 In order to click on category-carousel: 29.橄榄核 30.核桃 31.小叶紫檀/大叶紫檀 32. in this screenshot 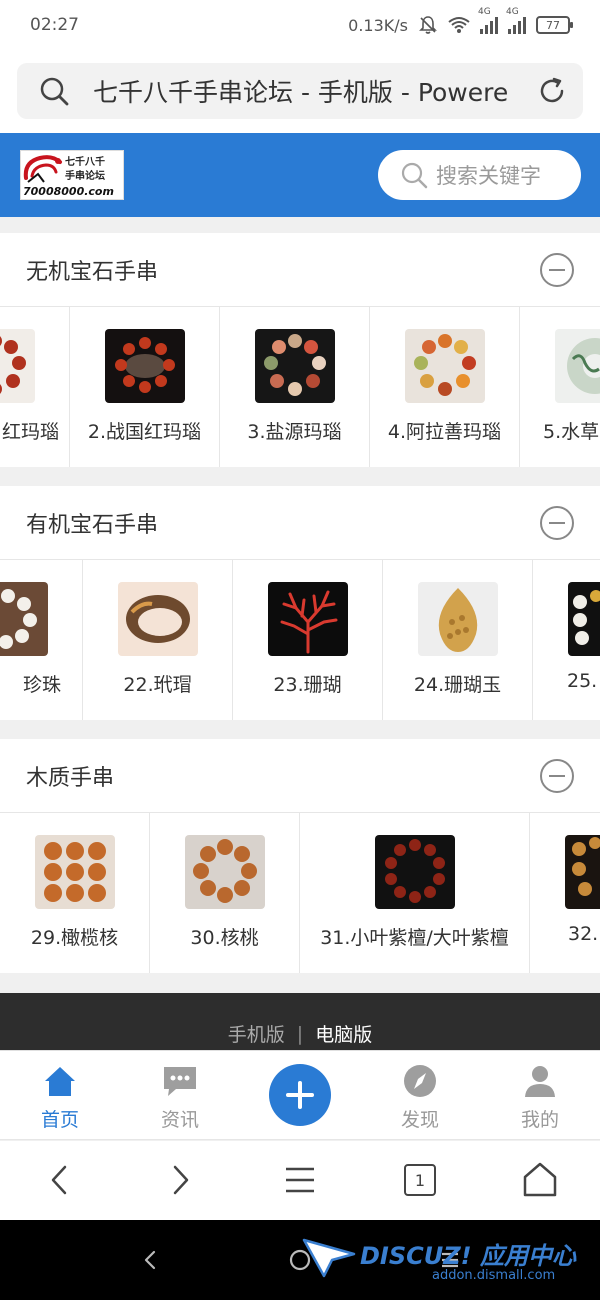, I will do `click(300, 893)`.